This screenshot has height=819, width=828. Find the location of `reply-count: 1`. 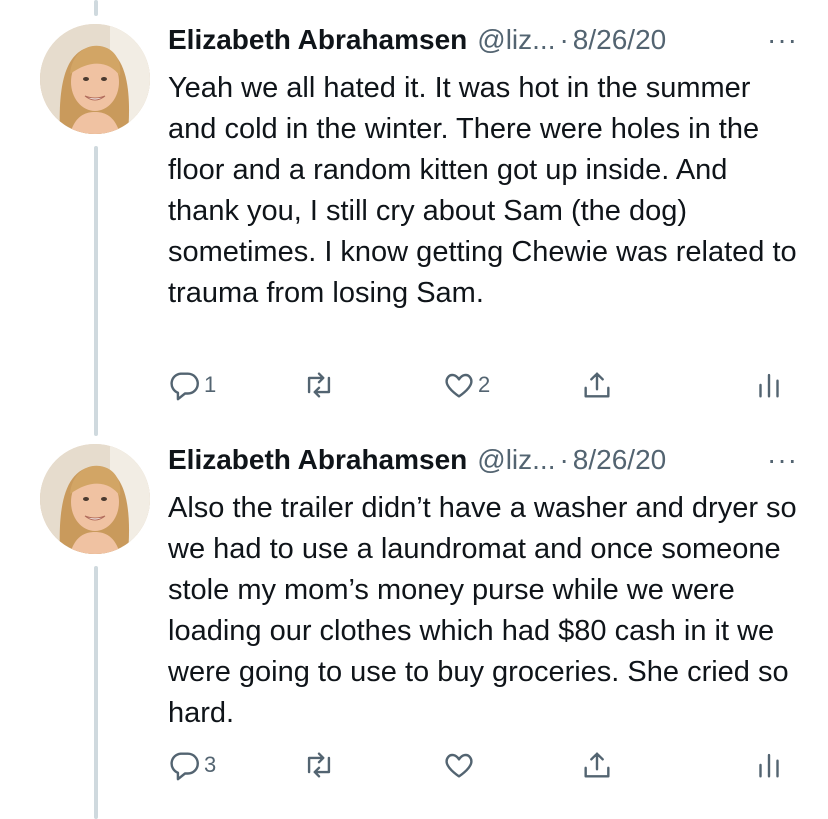

reply-count: 1 is located at coordinates (210, 384).